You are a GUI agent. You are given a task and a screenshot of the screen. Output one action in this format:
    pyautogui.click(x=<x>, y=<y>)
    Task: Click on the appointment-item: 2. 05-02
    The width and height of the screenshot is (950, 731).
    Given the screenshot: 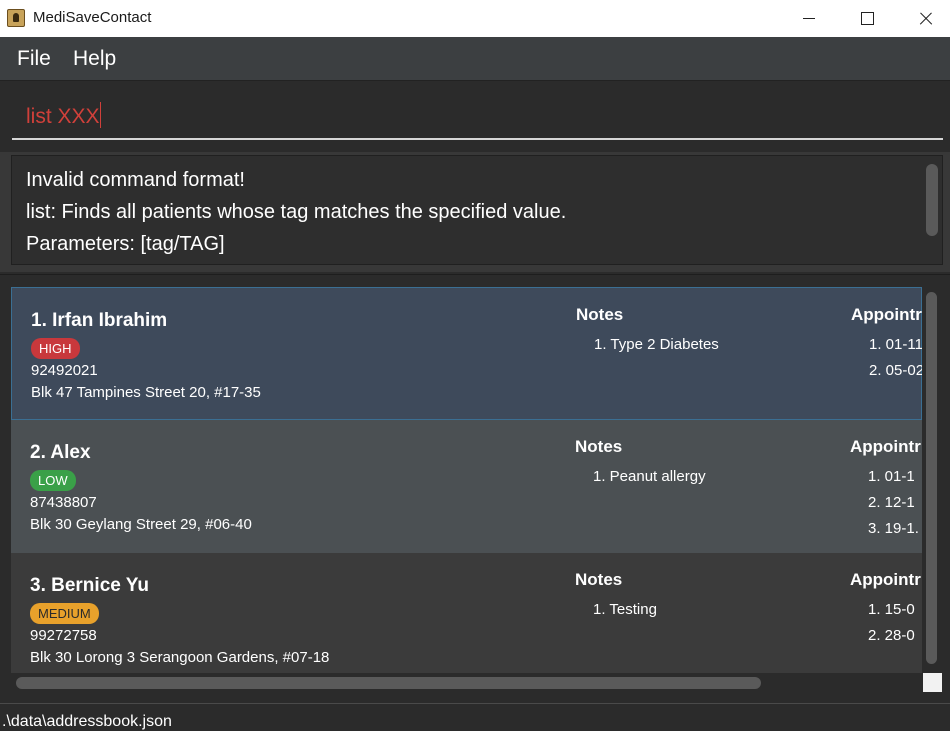 What is the action you would take?
    pyautogui.click(x=895, y=370)
    